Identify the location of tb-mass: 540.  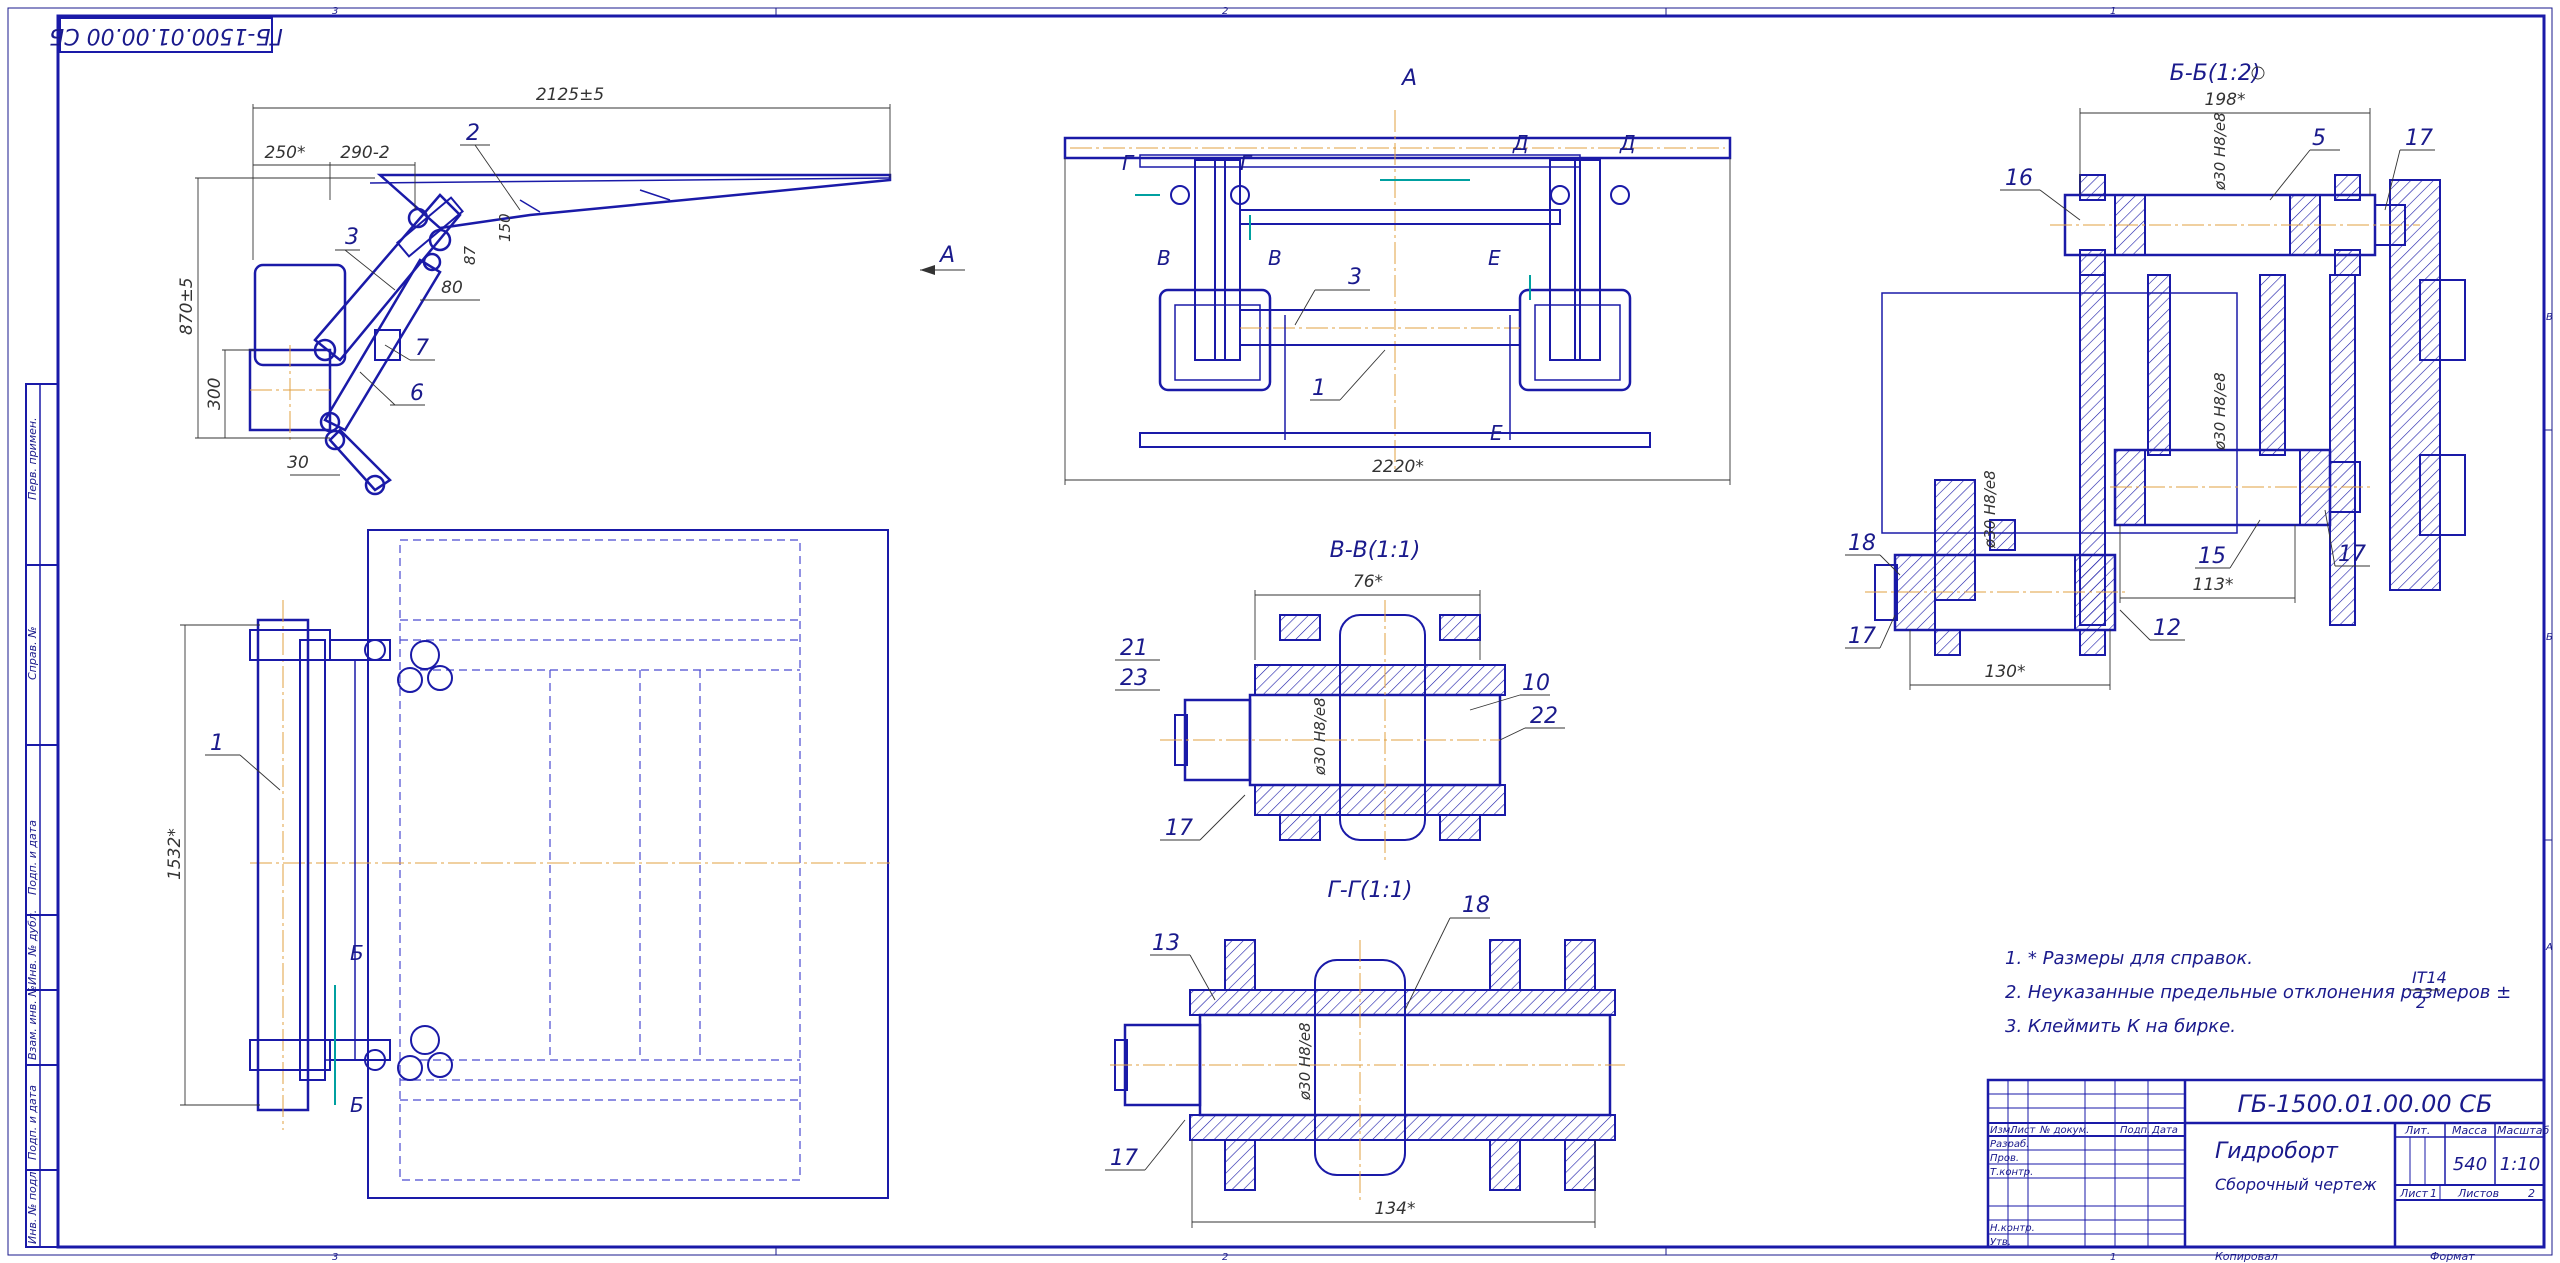
(2470, 1164).